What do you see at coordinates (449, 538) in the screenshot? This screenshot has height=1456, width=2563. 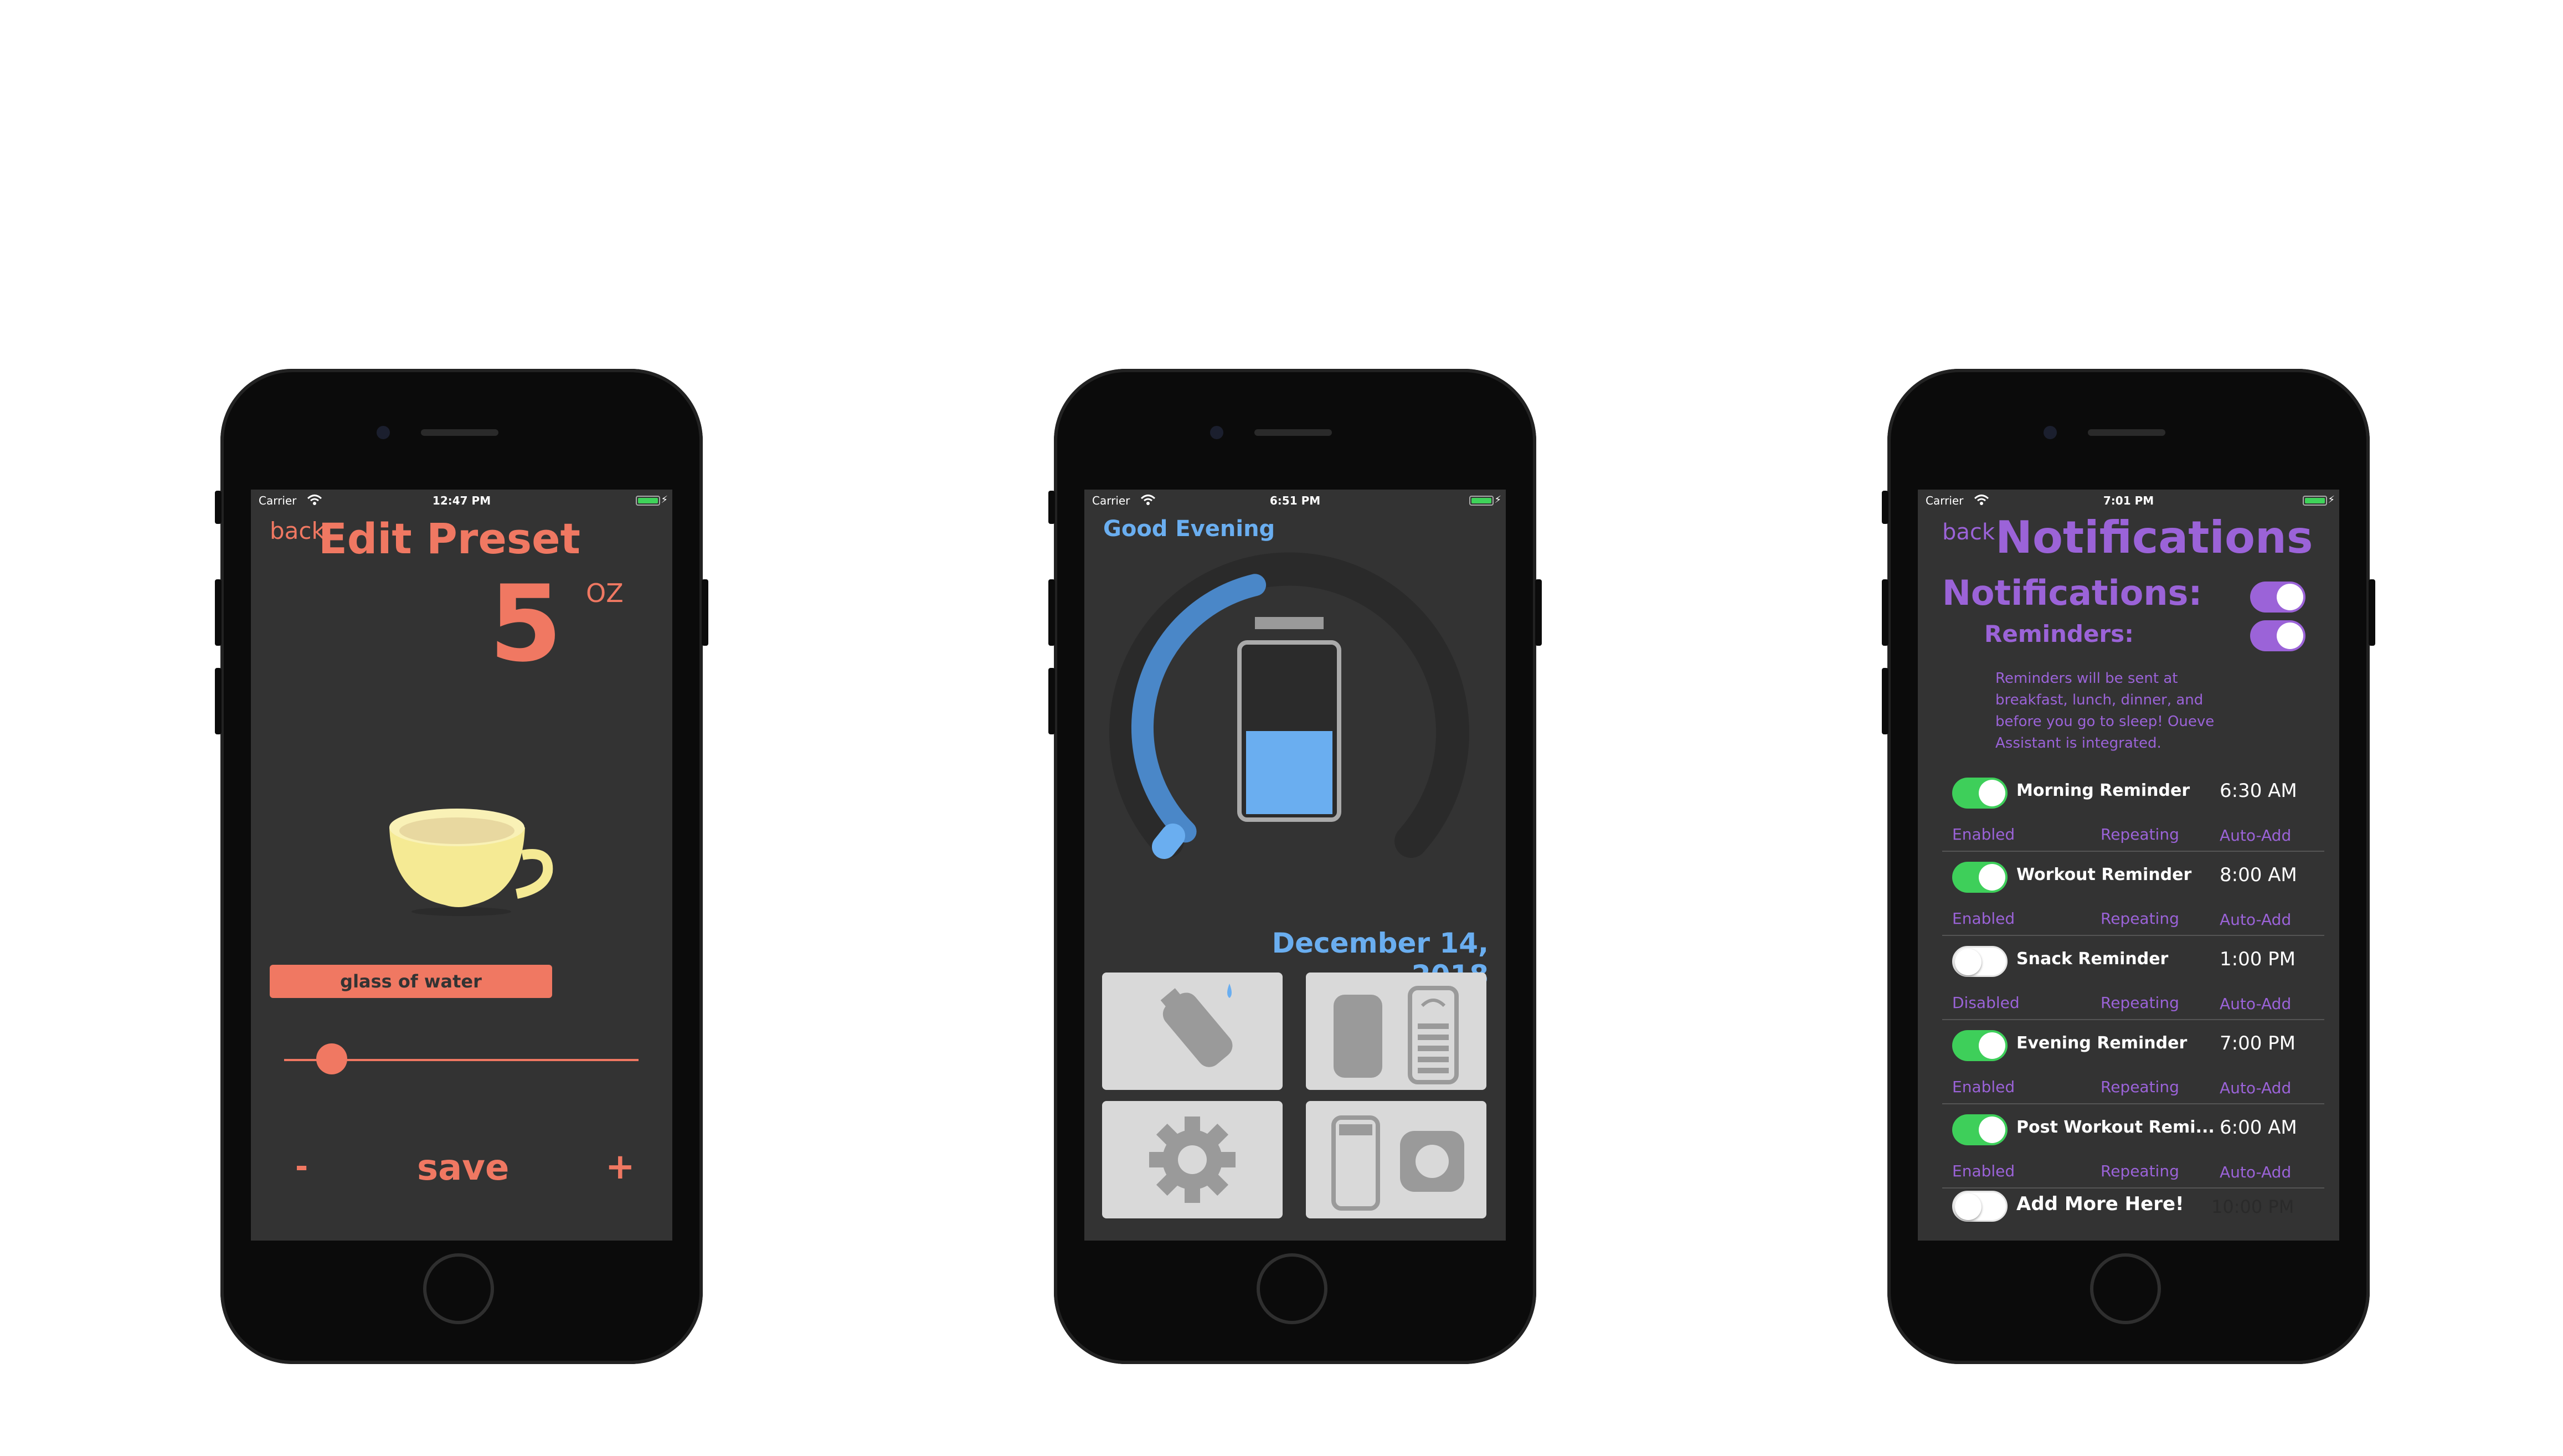 I see `page-title: Edit Preset` at bounding box center [449, 538].